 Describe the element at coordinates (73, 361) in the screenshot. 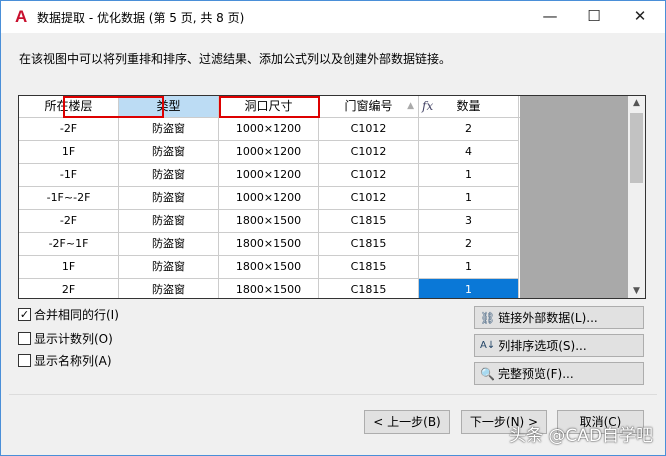

I see `checkbox-label: 显示名称列(A)` at that location.